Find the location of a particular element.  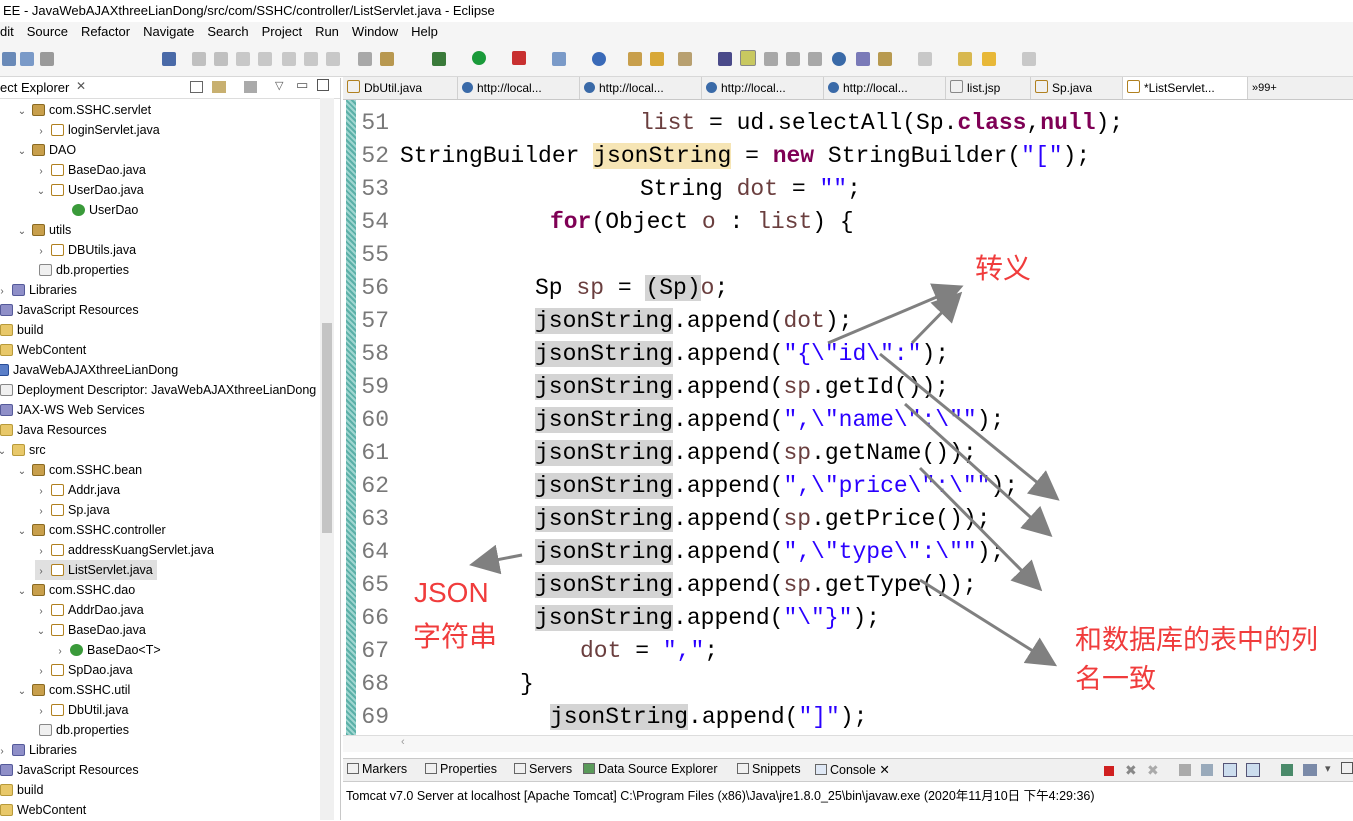

coverage-icon is located at coordinates (519, 58).